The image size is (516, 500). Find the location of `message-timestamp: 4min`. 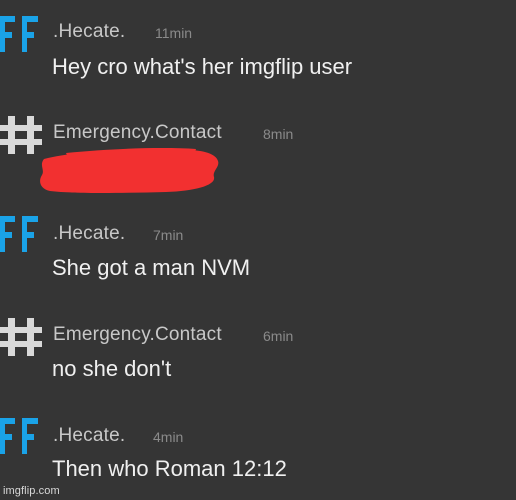

message-timestamp: 4min is located at coordinates (168, 437).